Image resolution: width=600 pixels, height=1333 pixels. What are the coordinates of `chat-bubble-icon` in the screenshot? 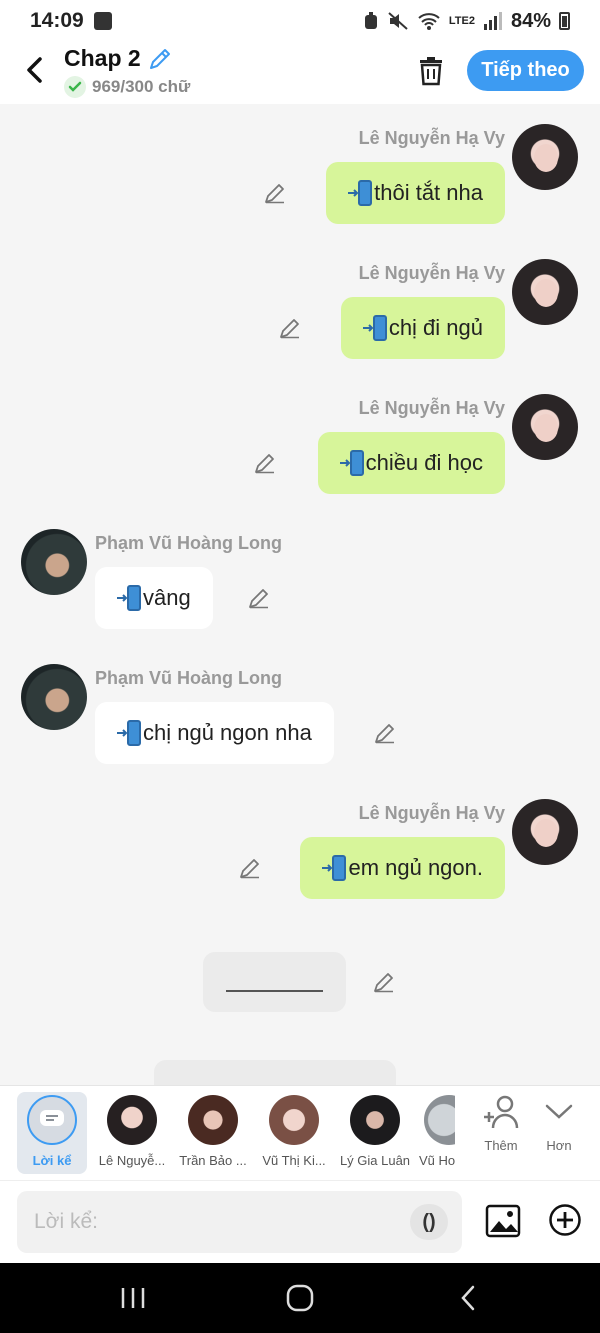 It's located at (52, 1120).